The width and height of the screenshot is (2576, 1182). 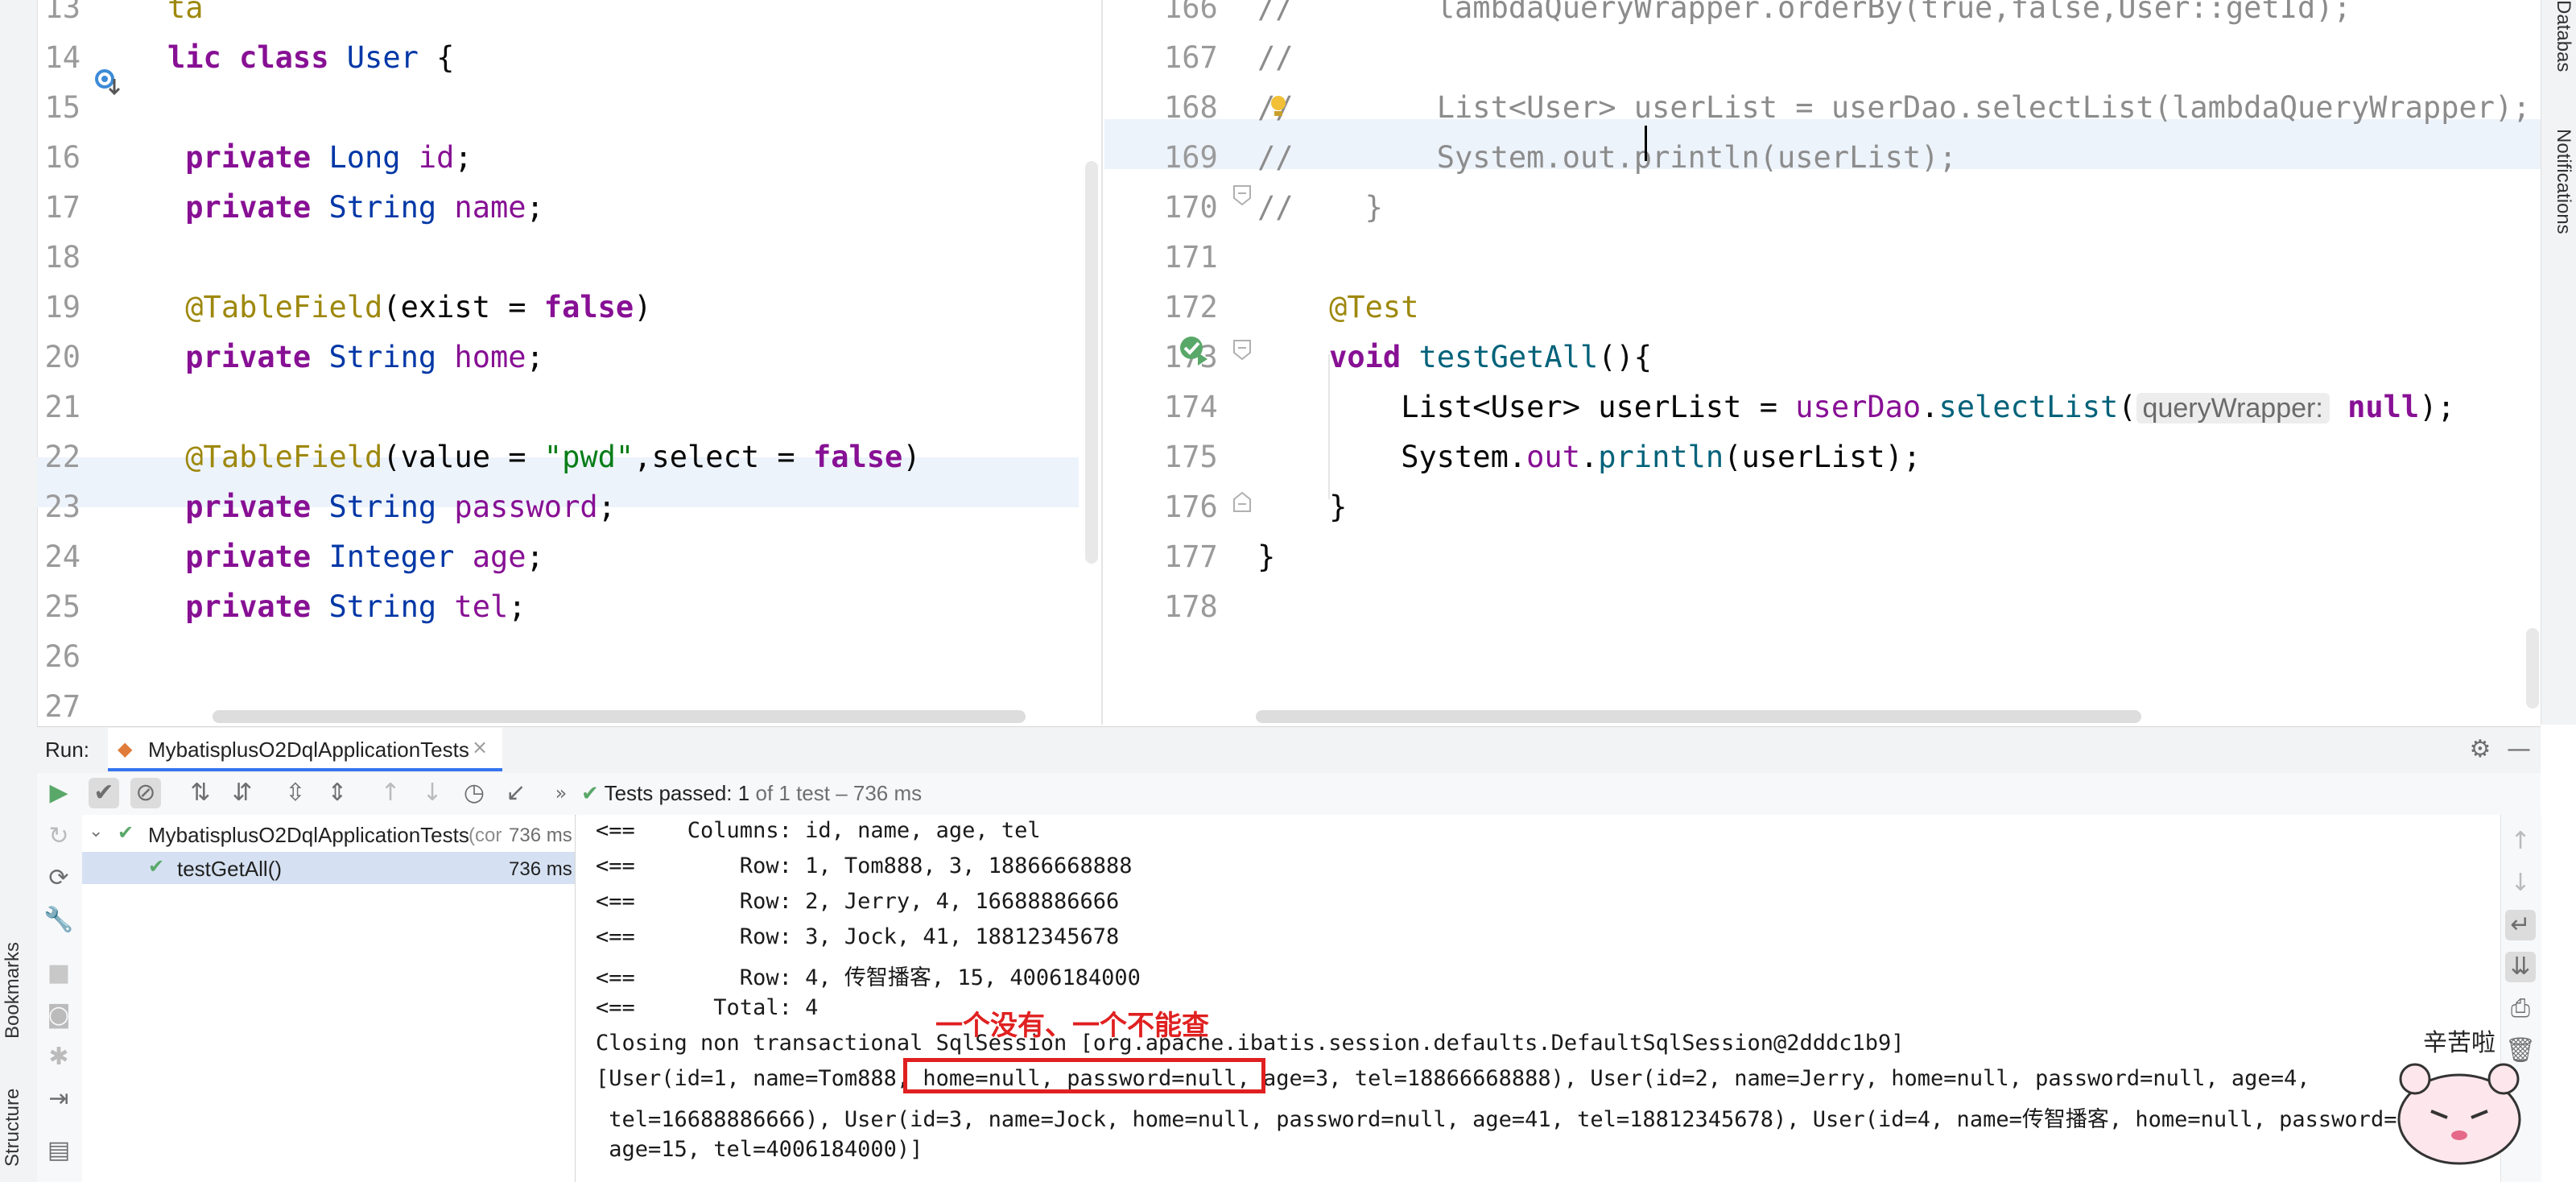 I want to click on code-token: userDao, so click(x=1858, y=407).